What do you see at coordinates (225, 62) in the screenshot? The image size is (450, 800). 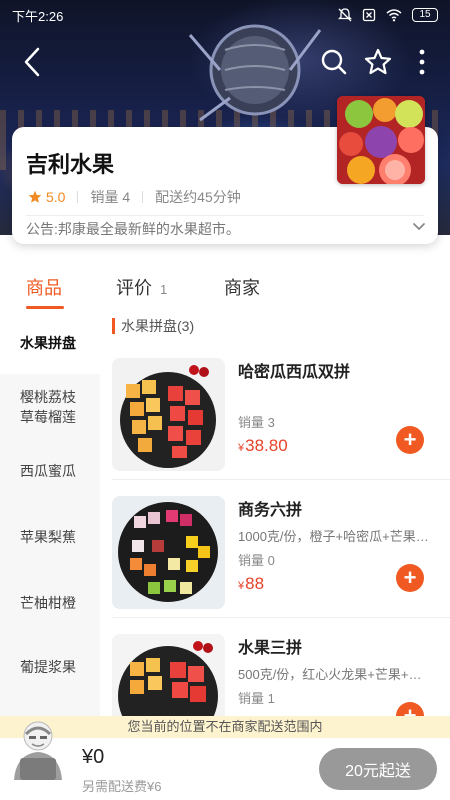 I see `top-nav` at bounding box center [225, 62].